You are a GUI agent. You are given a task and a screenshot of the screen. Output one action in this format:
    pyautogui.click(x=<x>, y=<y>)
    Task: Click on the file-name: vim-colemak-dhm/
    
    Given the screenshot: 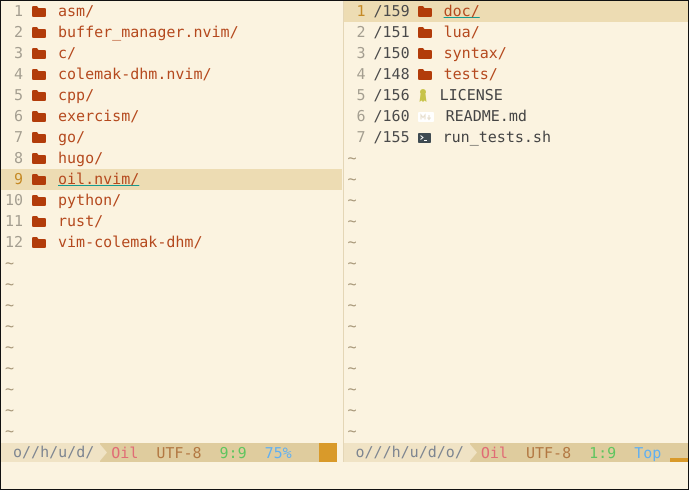 What is the action you would take?
    pyautogui.click(x=130, y=242)
    